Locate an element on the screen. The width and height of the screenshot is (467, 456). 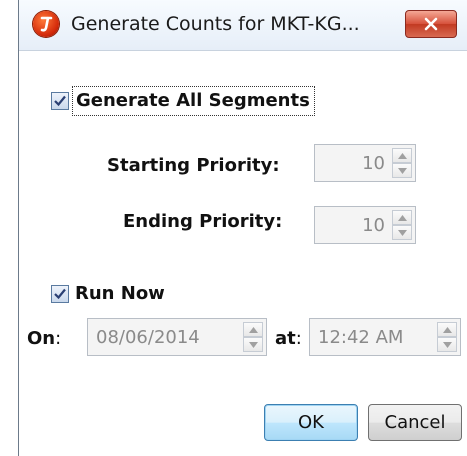
ok-button: OK is located at coordinates (311, 422).